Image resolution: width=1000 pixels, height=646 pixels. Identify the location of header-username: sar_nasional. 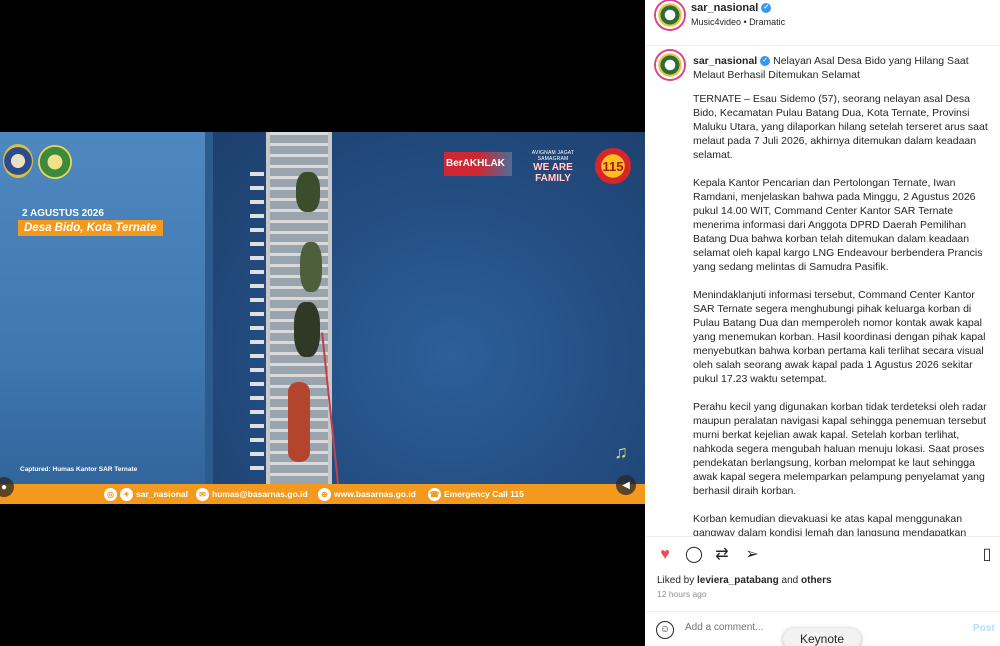
(724, 8).